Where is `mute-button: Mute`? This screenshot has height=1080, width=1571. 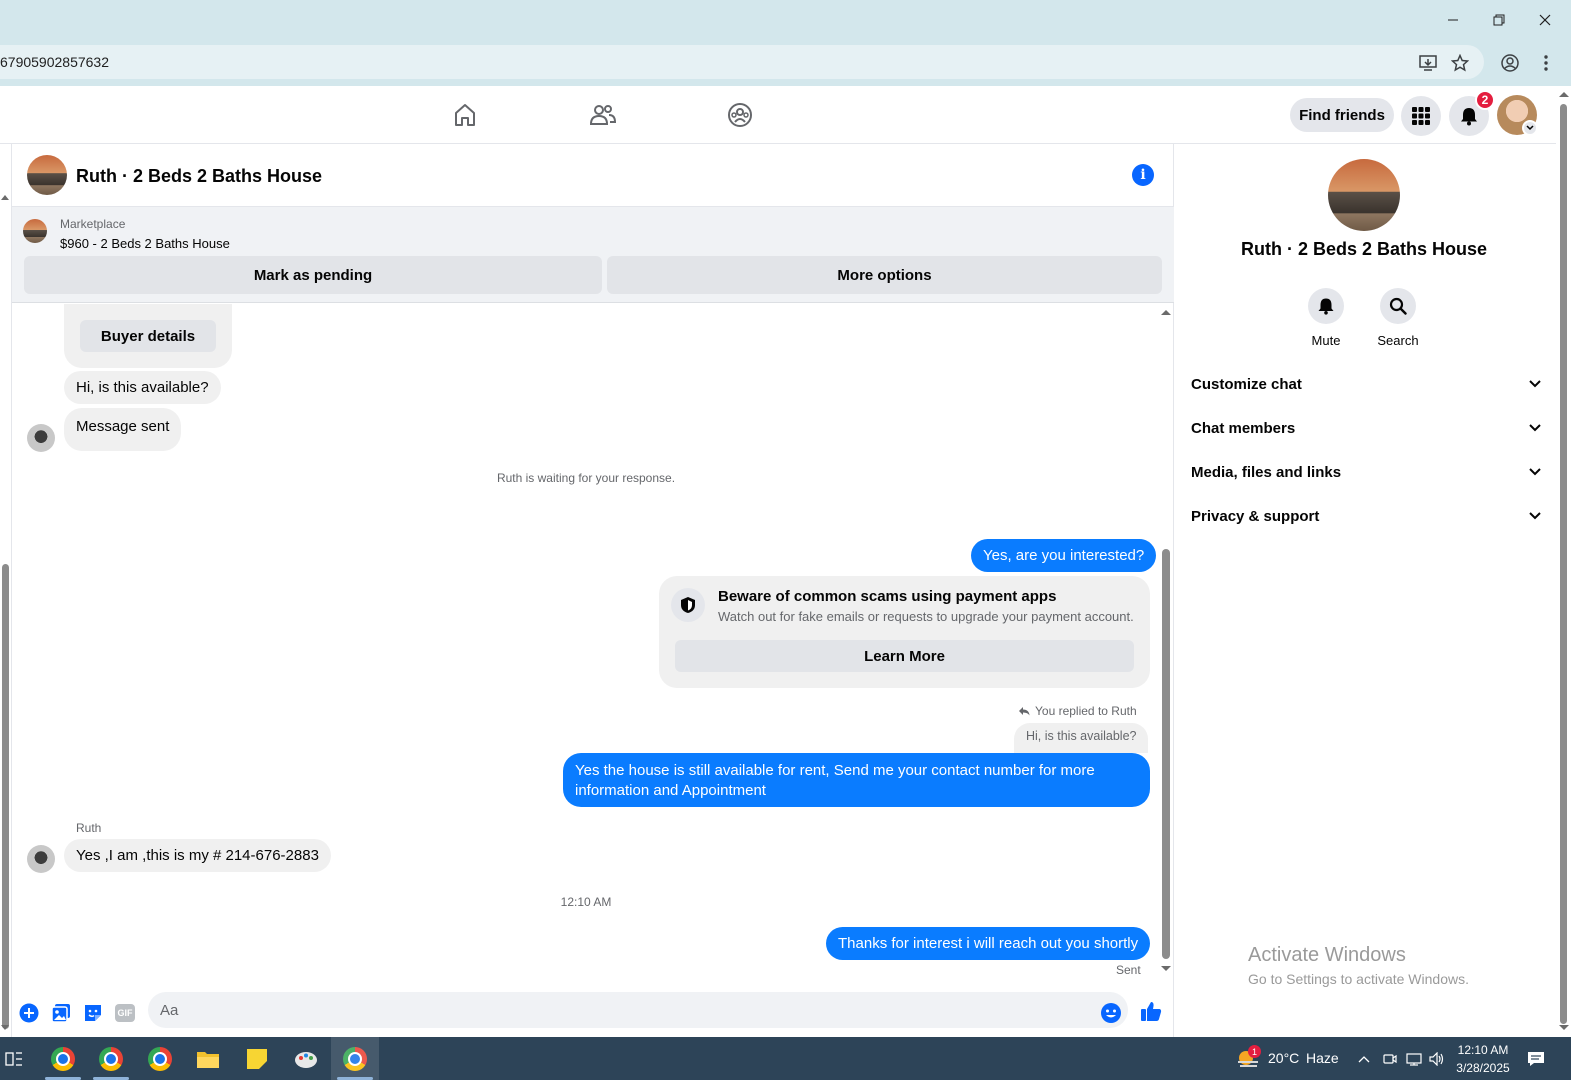 mute-button: Mute is located at coordinates (1326, 318).